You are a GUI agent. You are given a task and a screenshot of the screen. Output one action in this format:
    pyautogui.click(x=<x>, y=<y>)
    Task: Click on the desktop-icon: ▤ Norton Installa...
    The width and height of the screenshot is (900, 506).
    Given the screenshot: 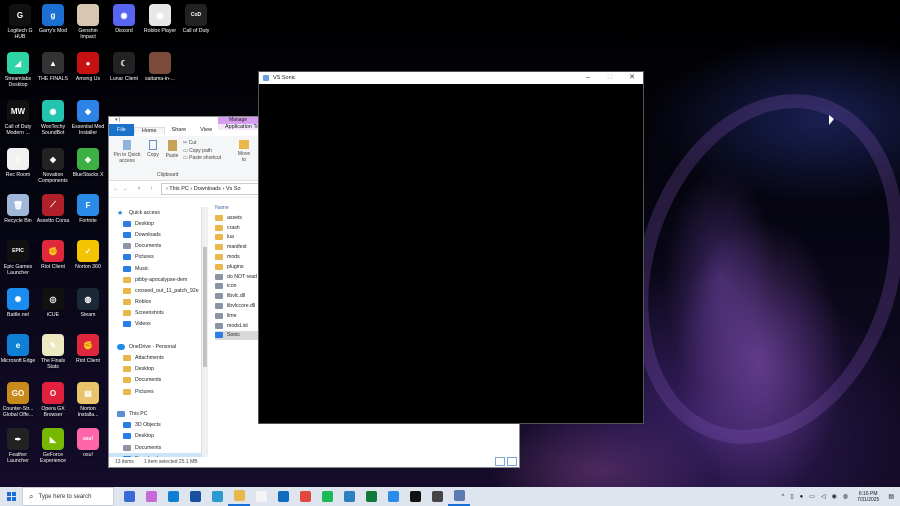 What is the action you would take?
    pyautogui.click(x=88, y=400)
    